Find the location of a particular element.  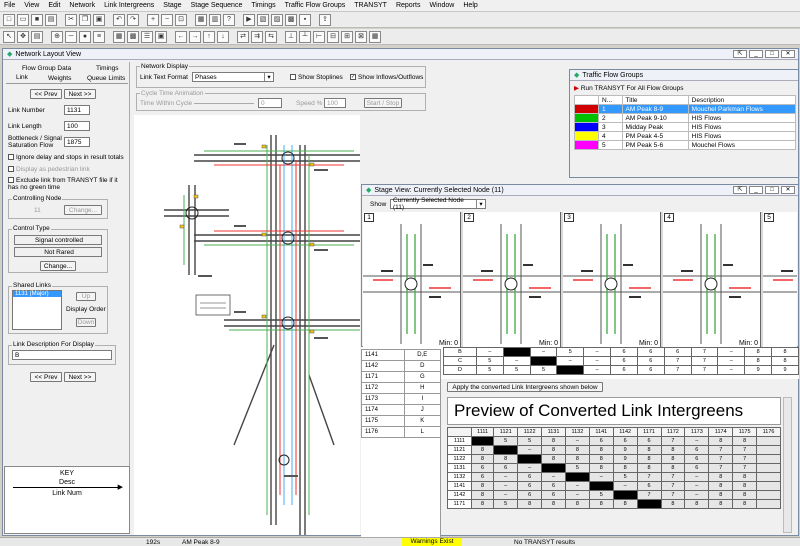

zoom-out-icon: − is located at coordinates (167, 19).